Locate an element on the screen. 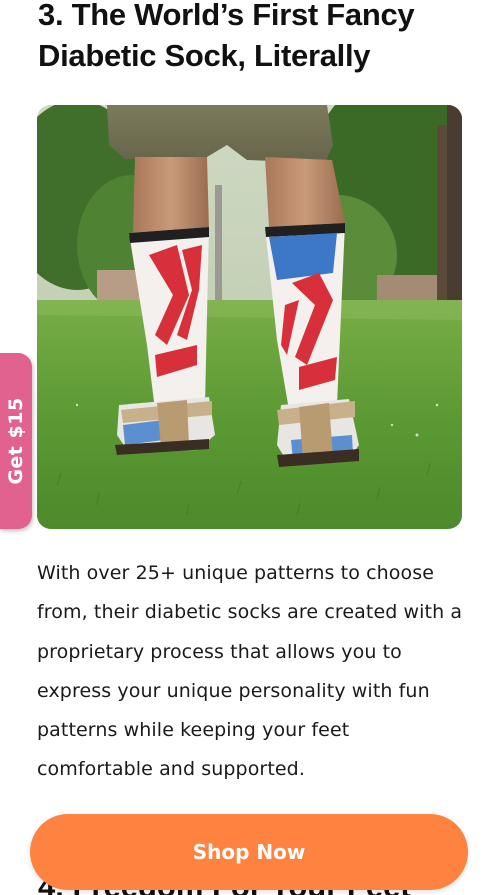 This screenshot has height=895, width=499. get-15-promo-tab: Get $15 is located at coordinates (16, 441).